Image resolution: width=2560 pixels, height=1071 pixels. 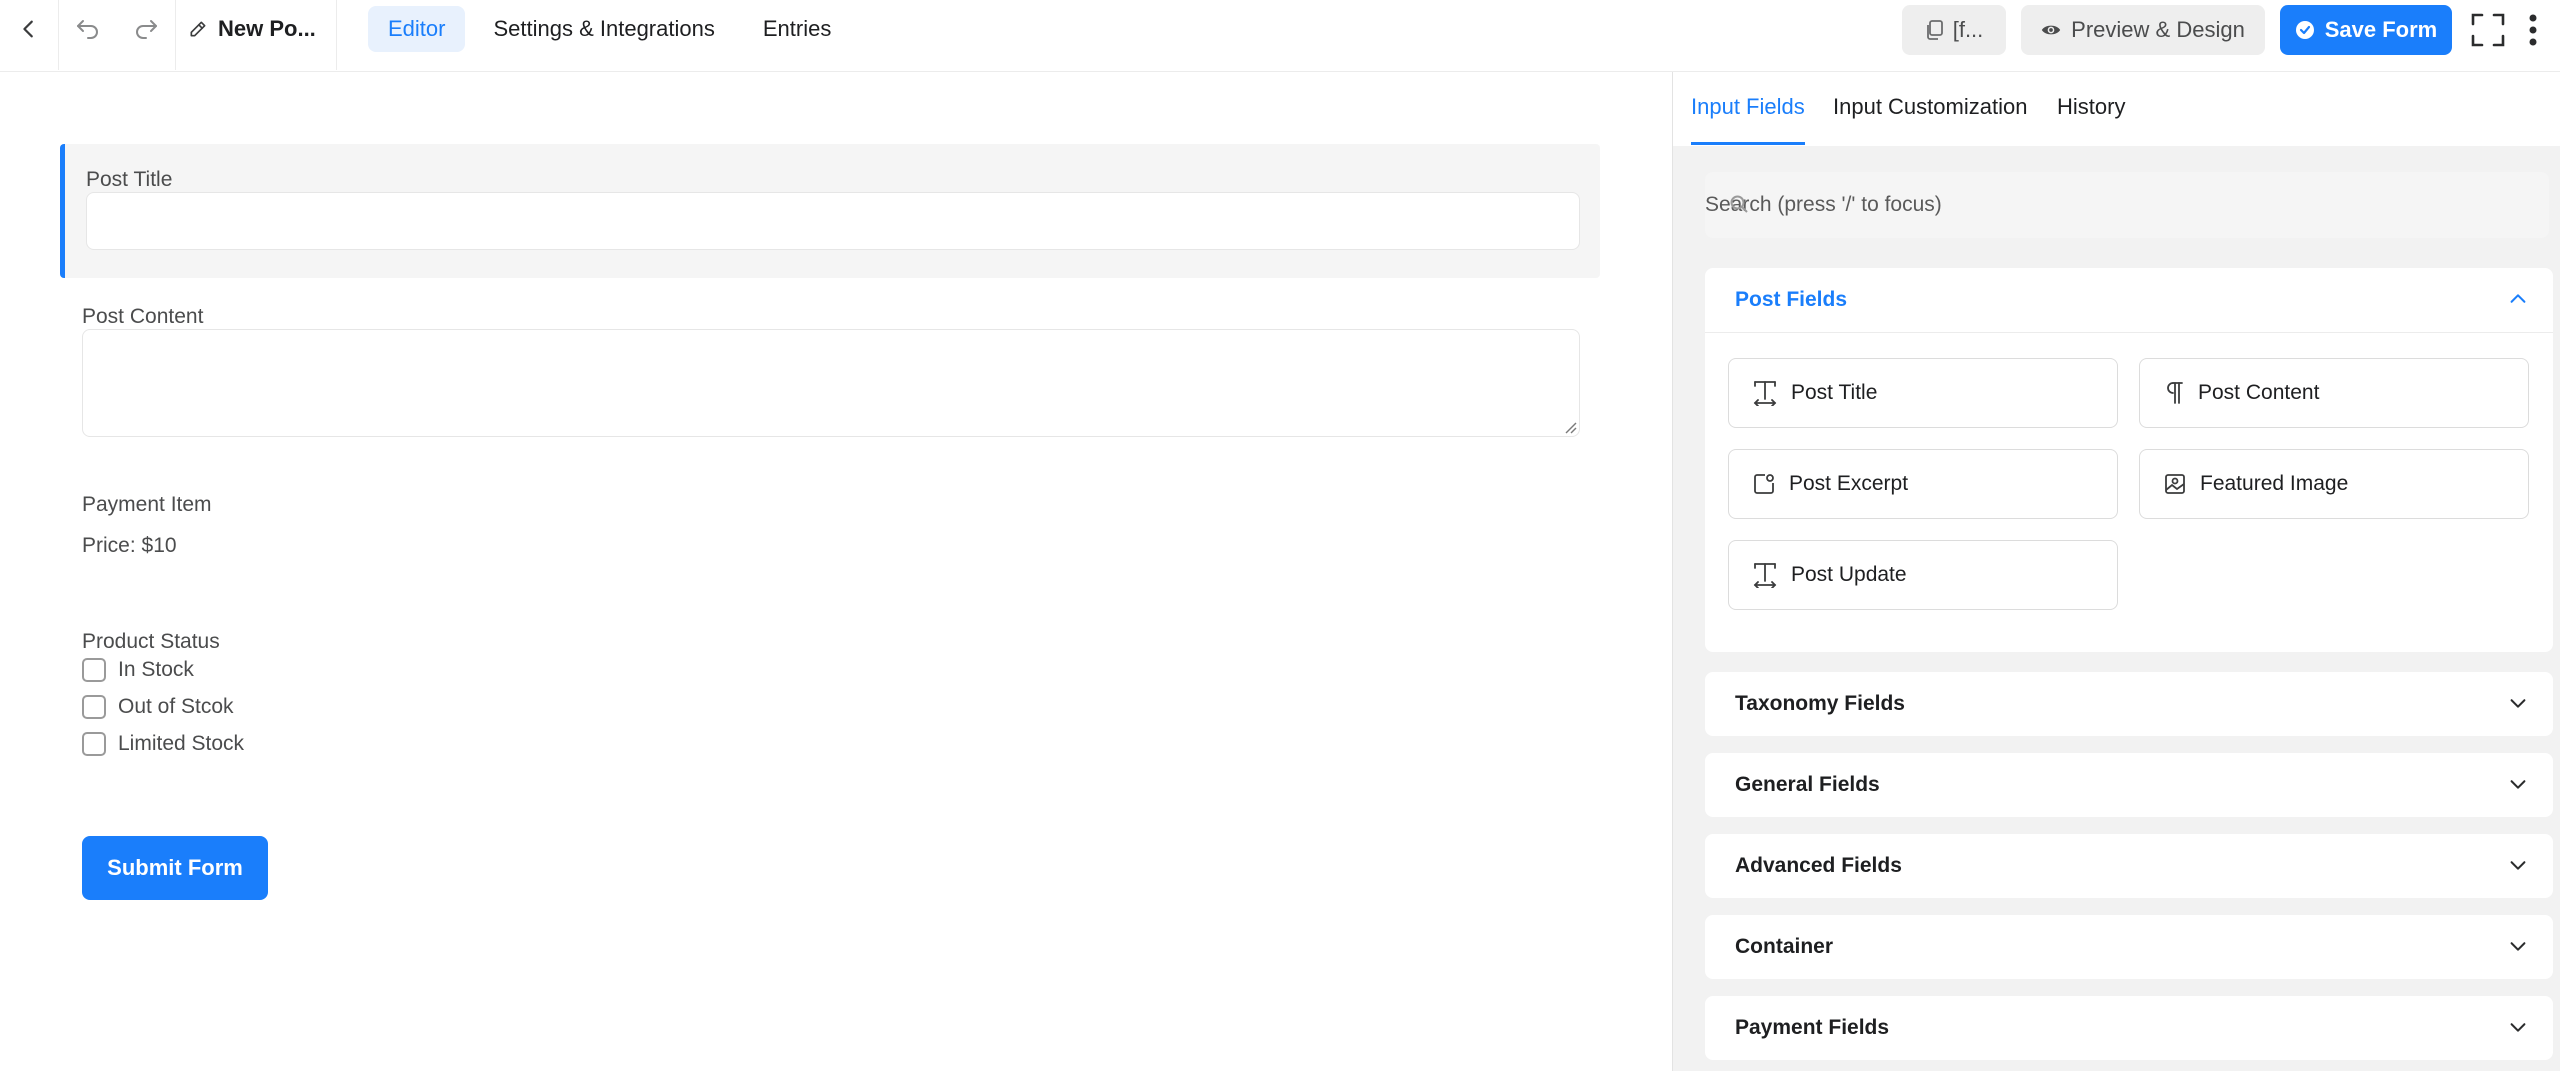 What do you see at coordinates (2129, 332) in the screenshot?
I see `panel-divider` at bounding box center [2129, 332].